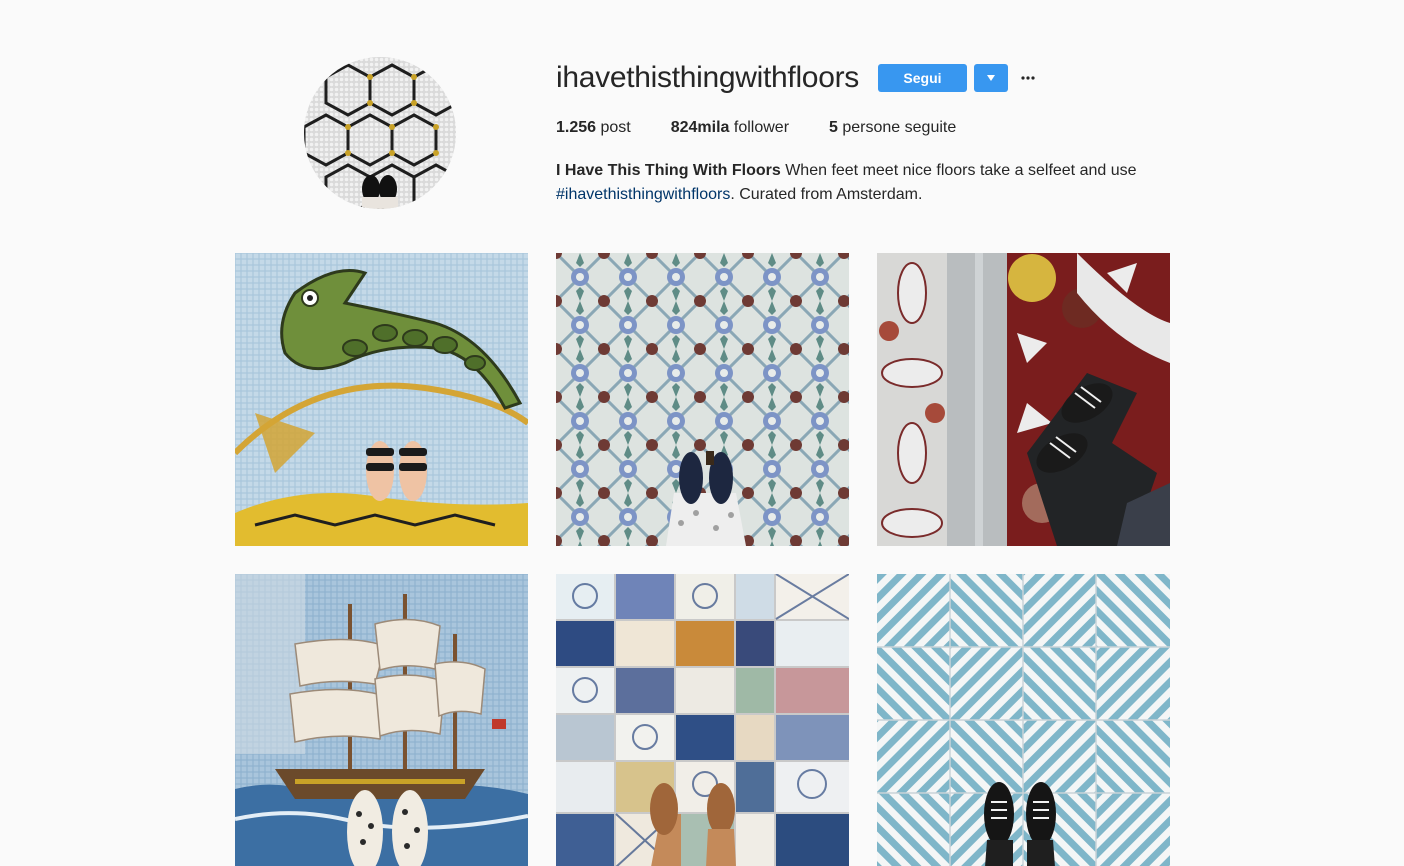  I want to click on followers-count-value: 824mila, so click(700, 127).